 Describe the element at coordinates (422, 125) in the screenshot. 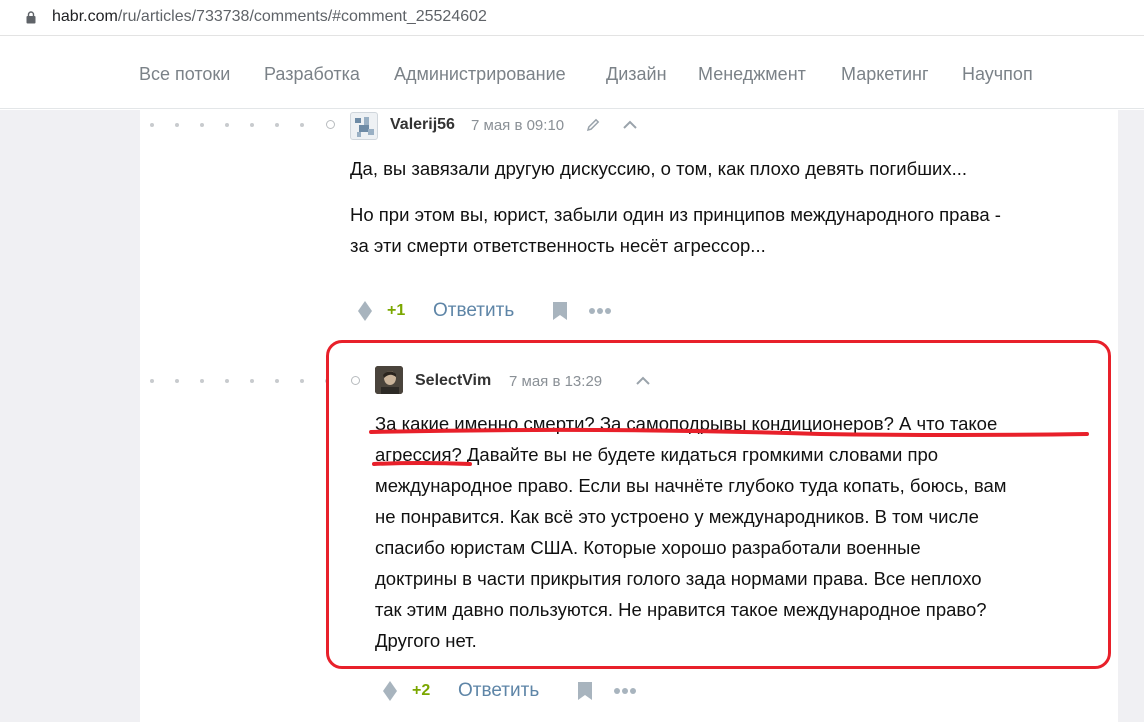

I see `comment-author: Valerij56` at that location.